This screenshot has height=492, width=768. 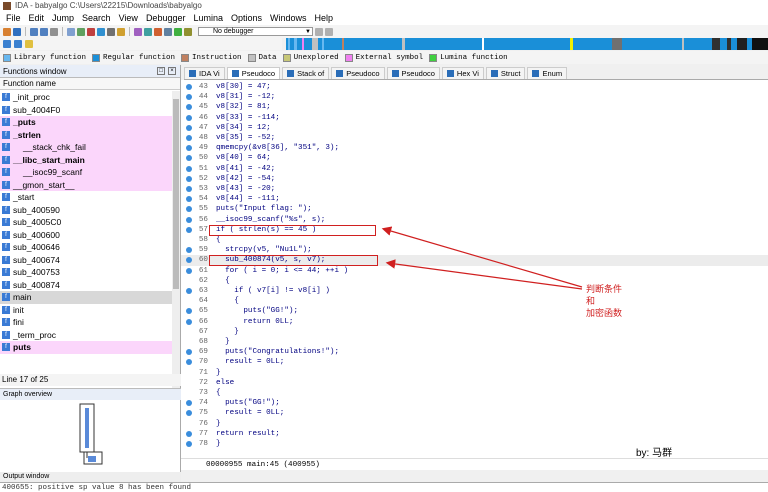 What do you see at coordinates (91, 31) in the screenshot?
I see `code-icon` at bounding box center [91, 31].